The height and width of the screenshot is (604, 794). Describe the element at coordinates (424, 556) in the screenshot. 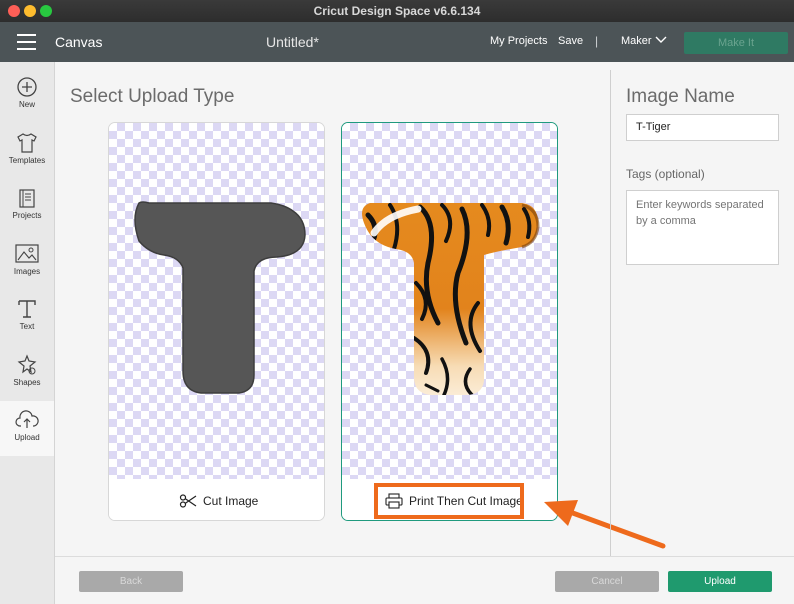

I see `footer-divider` at that location.